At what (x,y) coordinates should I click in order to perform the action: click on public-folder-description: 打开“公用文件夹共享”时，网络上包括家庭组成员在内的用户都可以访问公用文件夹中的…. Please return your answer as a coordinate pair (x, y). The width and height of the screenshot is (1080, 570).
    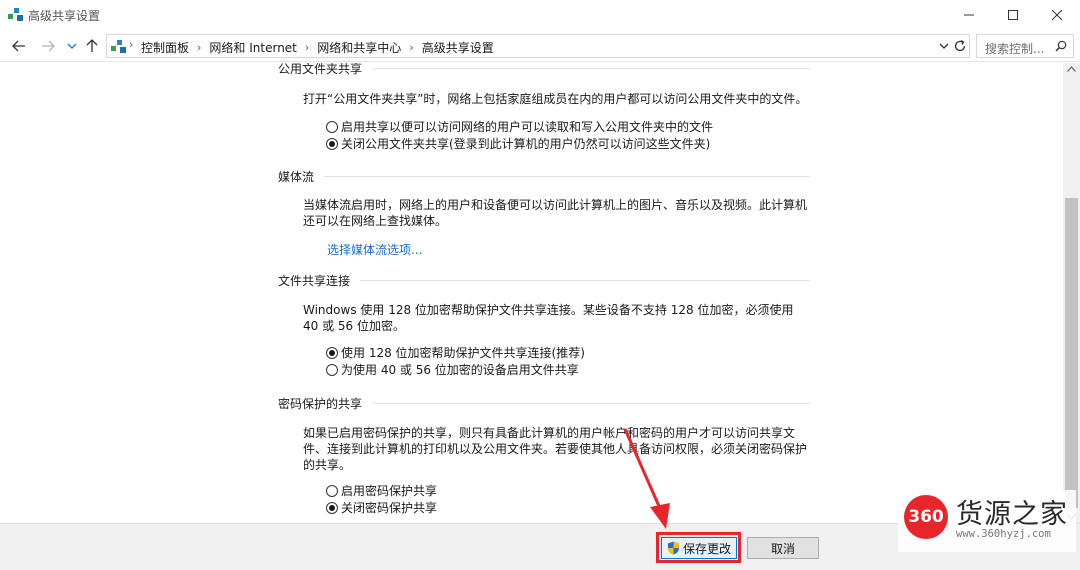
    Looking at the image, I should click on (555, 99).